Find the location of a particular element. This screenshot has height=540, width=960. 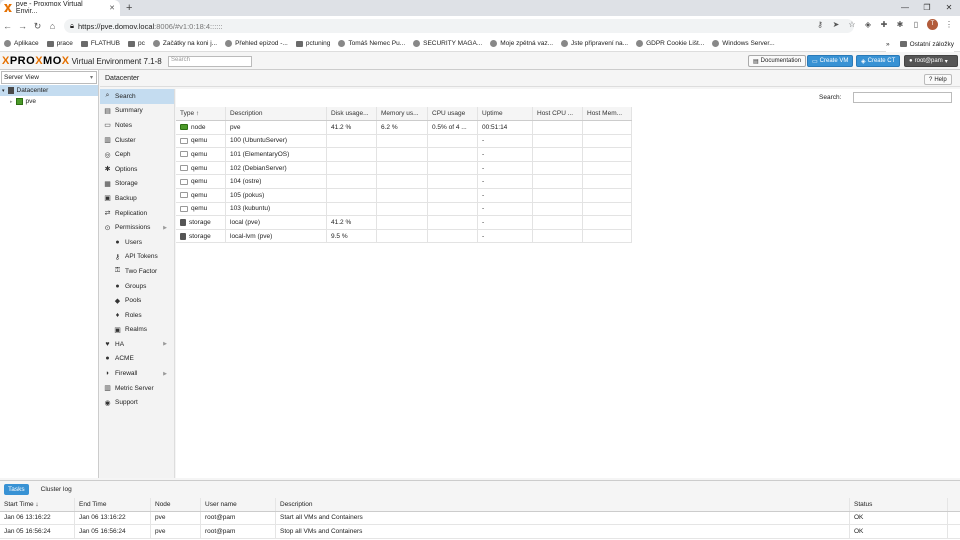

menu-item-cluster: ▥ Cluster is located at coordinates (137, 140).